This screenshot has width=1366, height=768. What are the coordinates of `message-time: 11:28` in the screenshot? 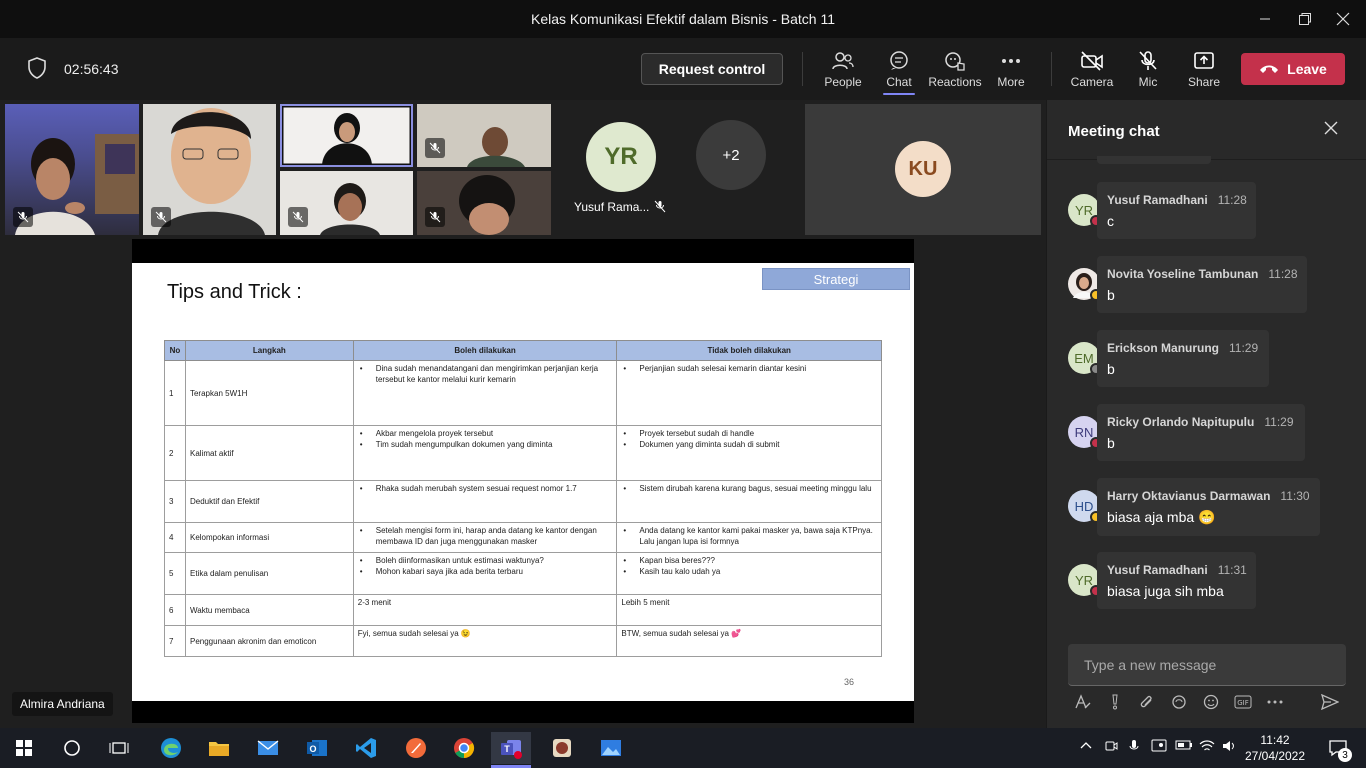 It's located at (1283, 274).